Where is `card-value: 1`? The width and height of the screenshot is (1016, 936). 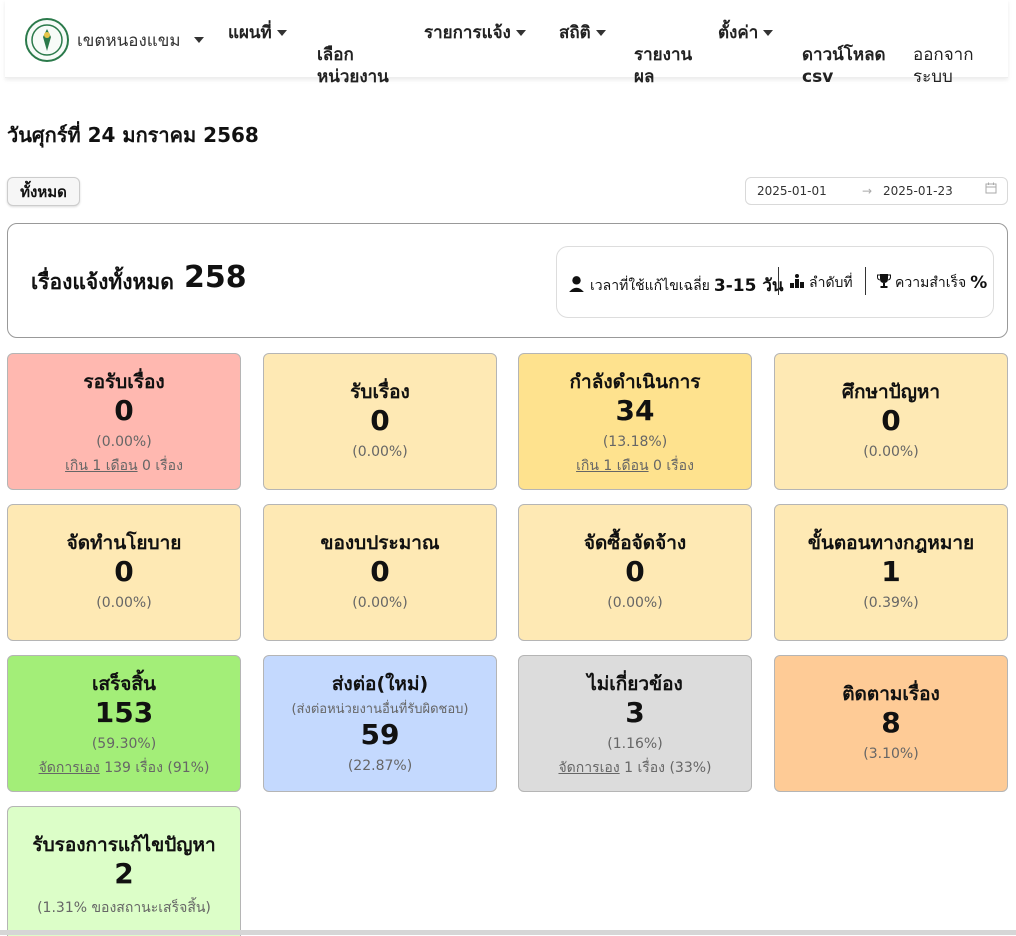
card-value: 1 is located at coordinates (891, 571).